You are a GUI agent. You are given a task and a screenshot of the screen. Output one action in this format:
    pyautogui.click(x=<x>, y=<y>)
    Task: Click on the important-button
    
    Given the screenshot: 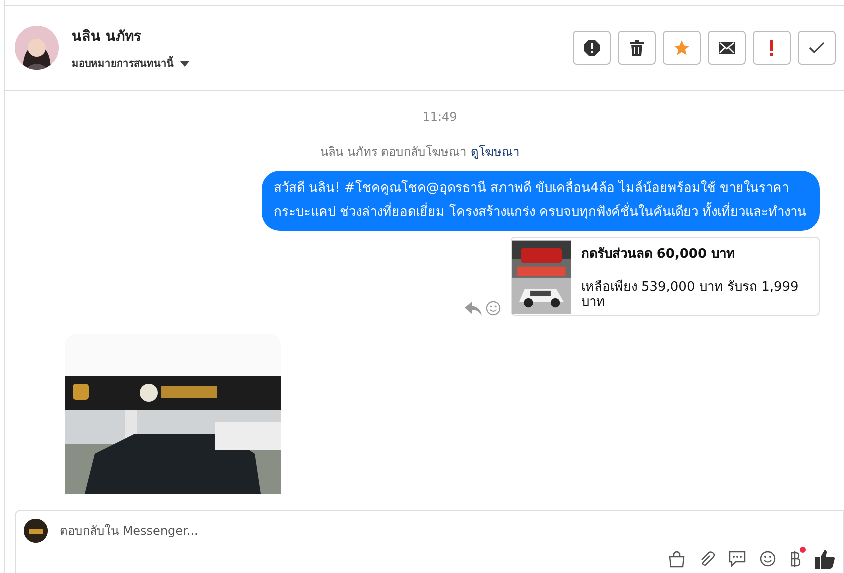 What is the action you would take?
    pyautogui.click(x=772, y=48)
    